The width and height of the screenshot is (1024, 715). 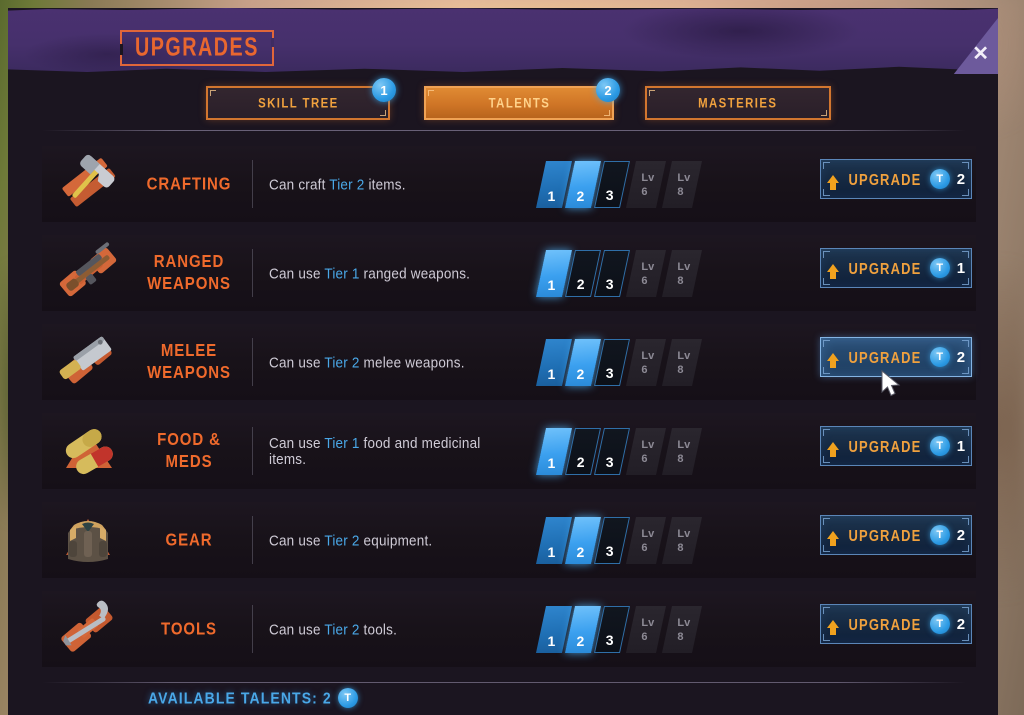 I want to click on close-button: ✕, so click(x=974, y=46).